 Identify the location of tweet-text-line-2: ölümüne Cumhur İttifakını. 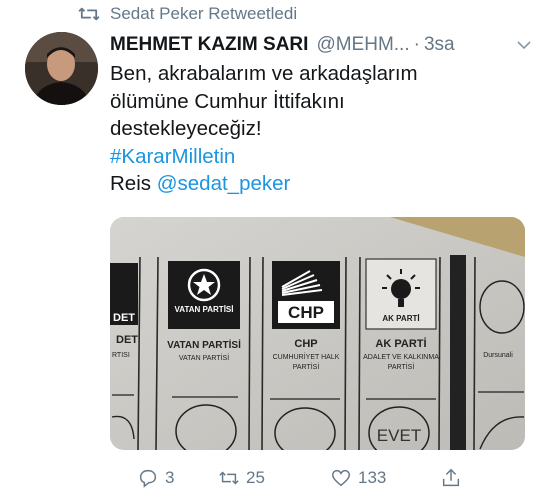
(227, 101).